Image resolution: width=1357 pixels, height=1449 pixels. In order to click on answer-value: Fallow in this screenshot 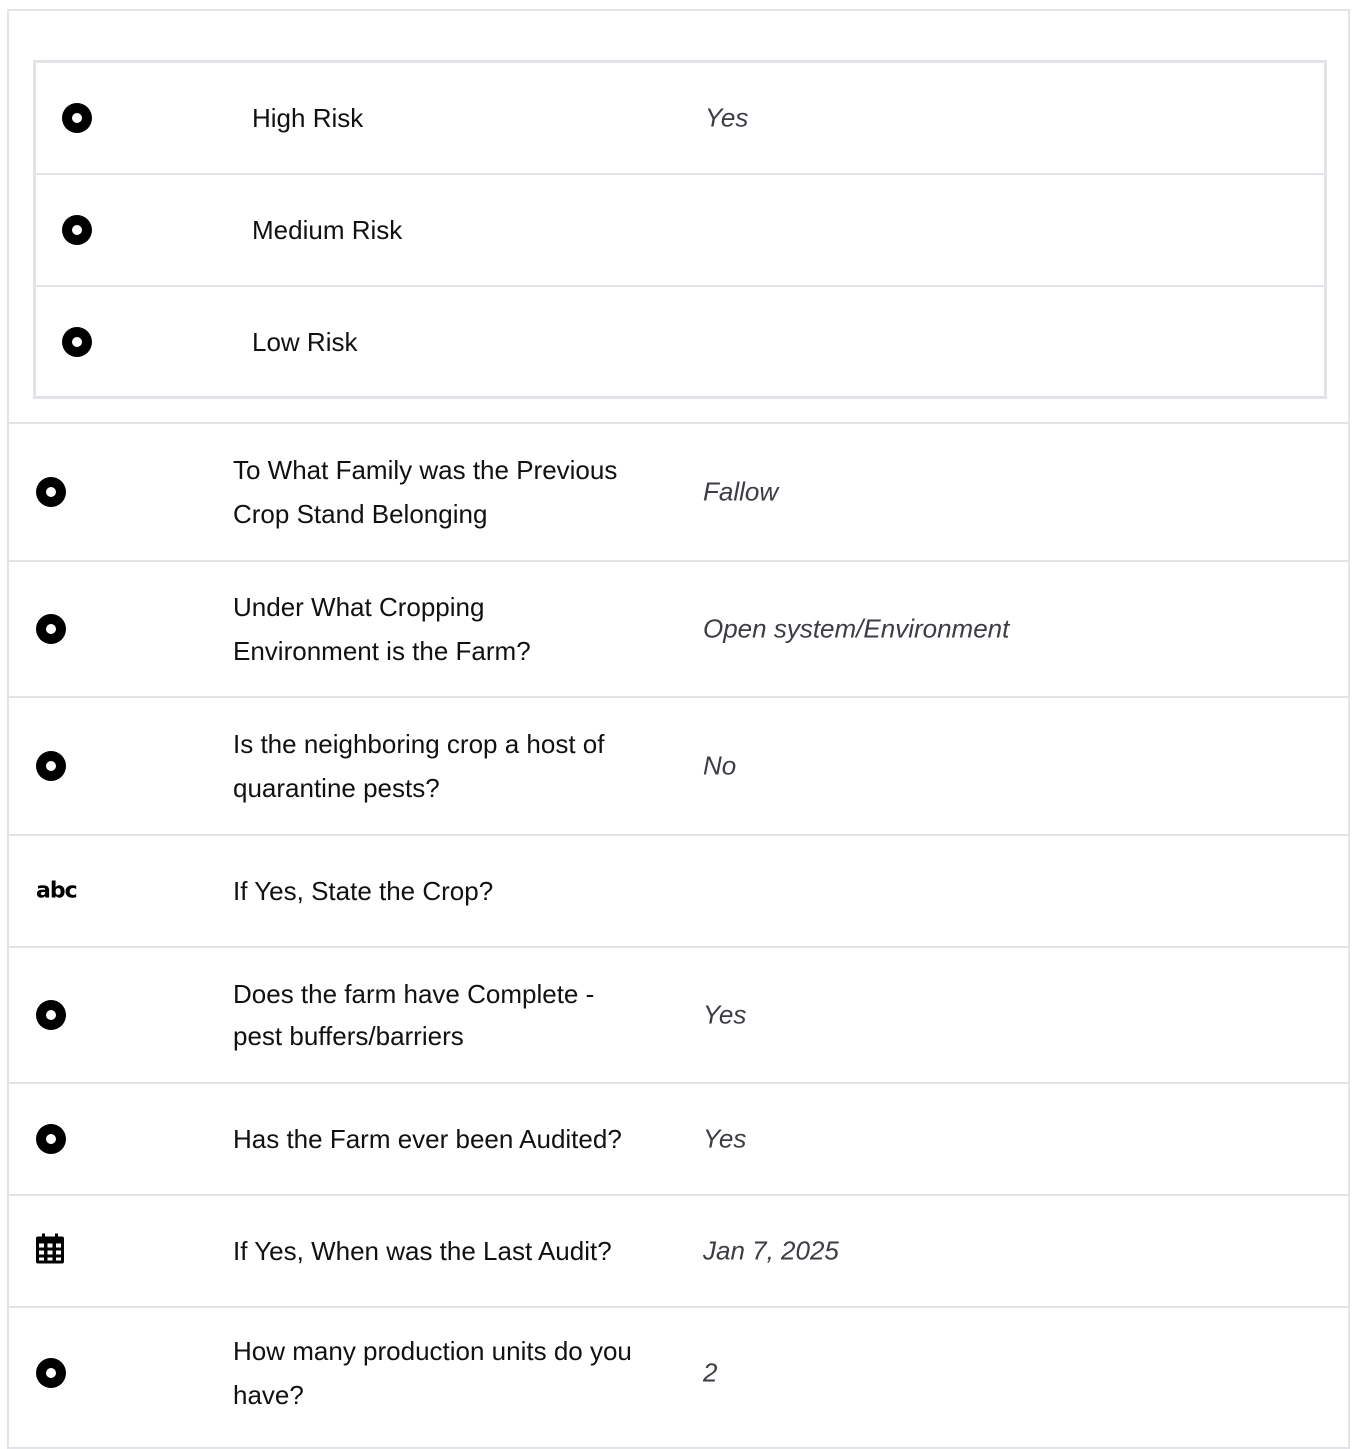, I will do `click(741, 491)`.